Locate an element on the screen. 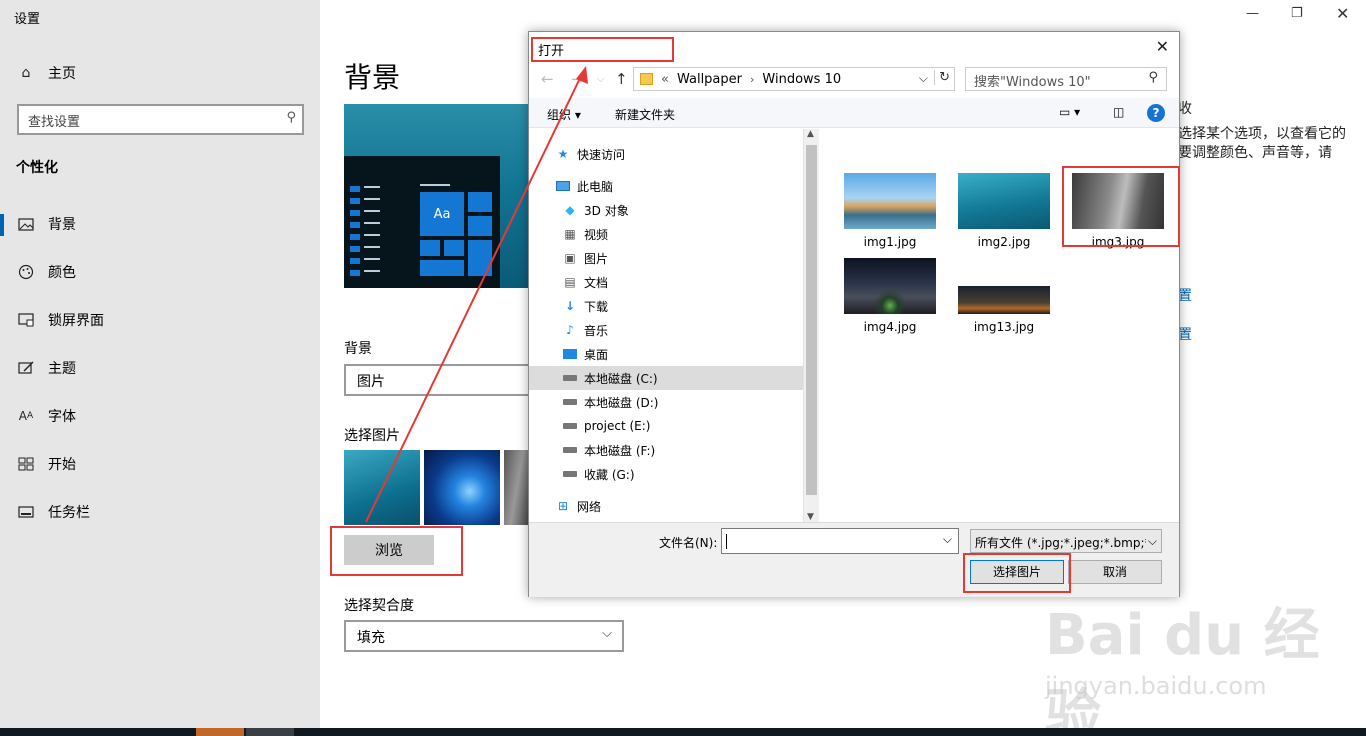 The image size is (1366, 736). taskbar is located at coordinates (683, 732).